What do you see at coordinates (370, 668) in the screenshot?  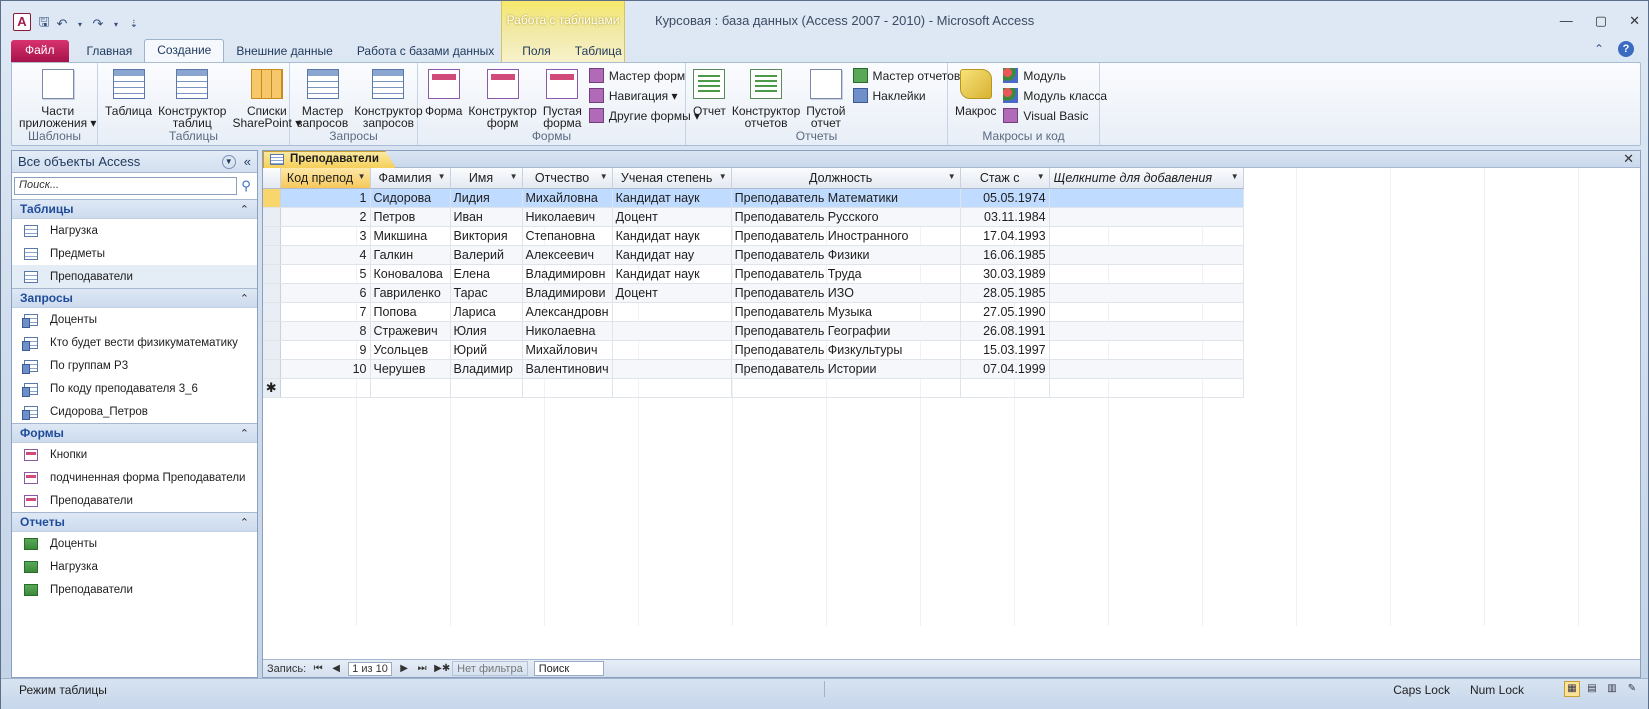 I see `record-position-field: 1 из 10` at bounding box center [370, 668].